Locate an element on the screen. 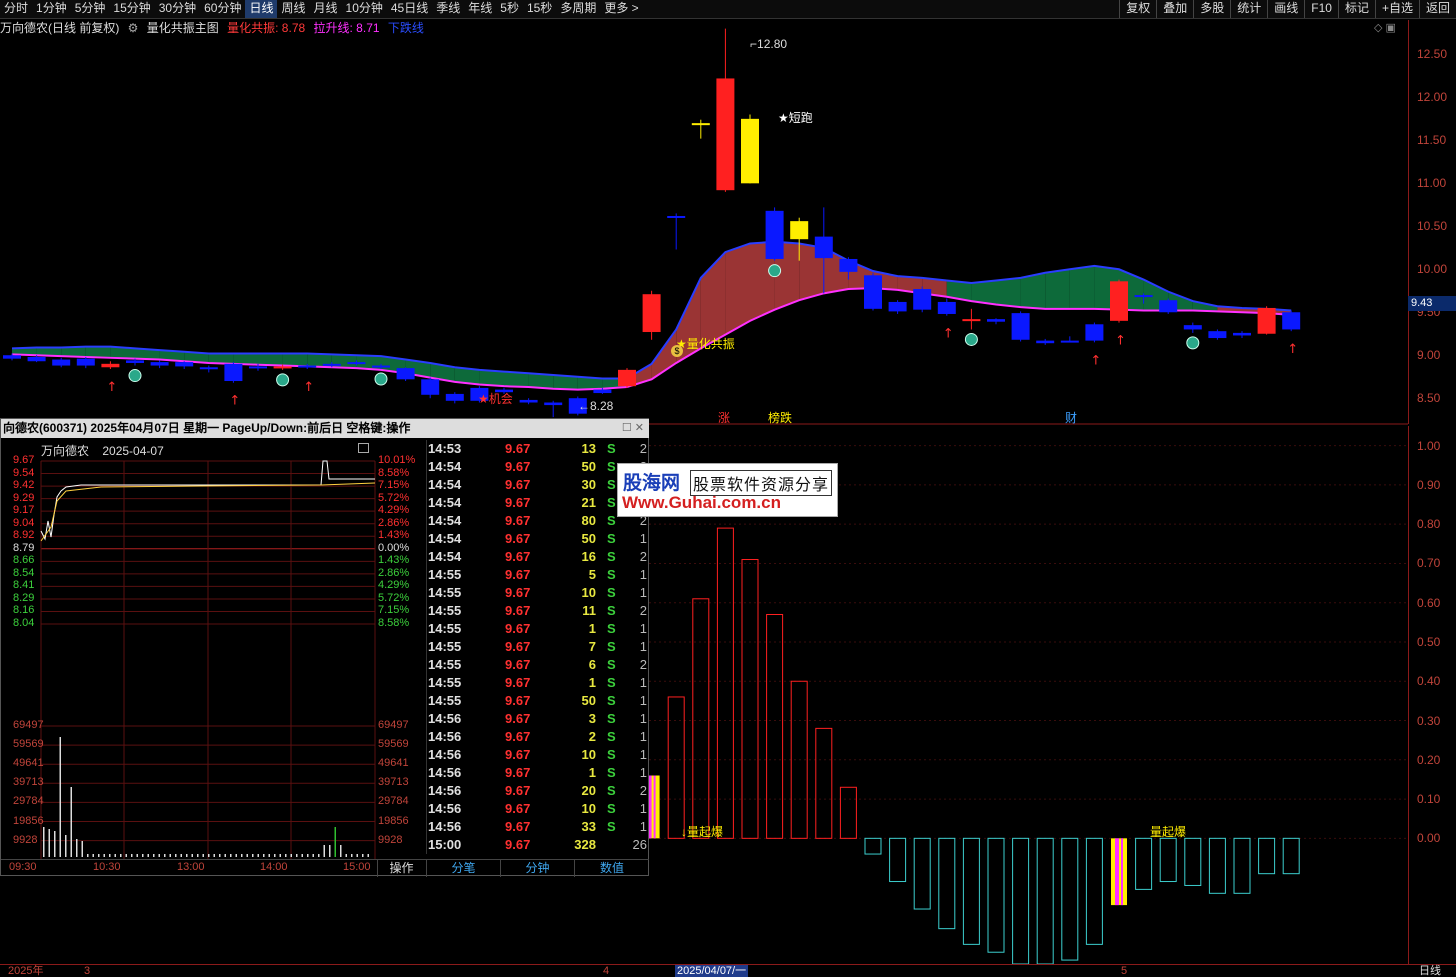 The image size is (1456, 977). zhang-tag: 涨 is located at coordinates (724, 417).